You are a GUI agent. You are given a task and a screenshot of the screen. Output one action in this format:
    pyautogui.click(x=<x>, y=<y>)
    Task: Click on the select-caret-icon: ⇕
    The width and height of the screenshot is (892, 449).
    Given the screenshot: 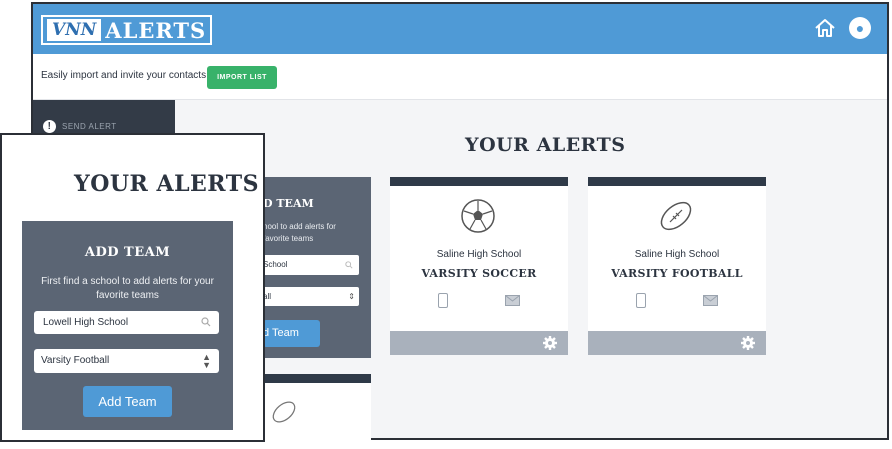 What is the action you would take?
    pyautogui.click(x=351, y=296)
    